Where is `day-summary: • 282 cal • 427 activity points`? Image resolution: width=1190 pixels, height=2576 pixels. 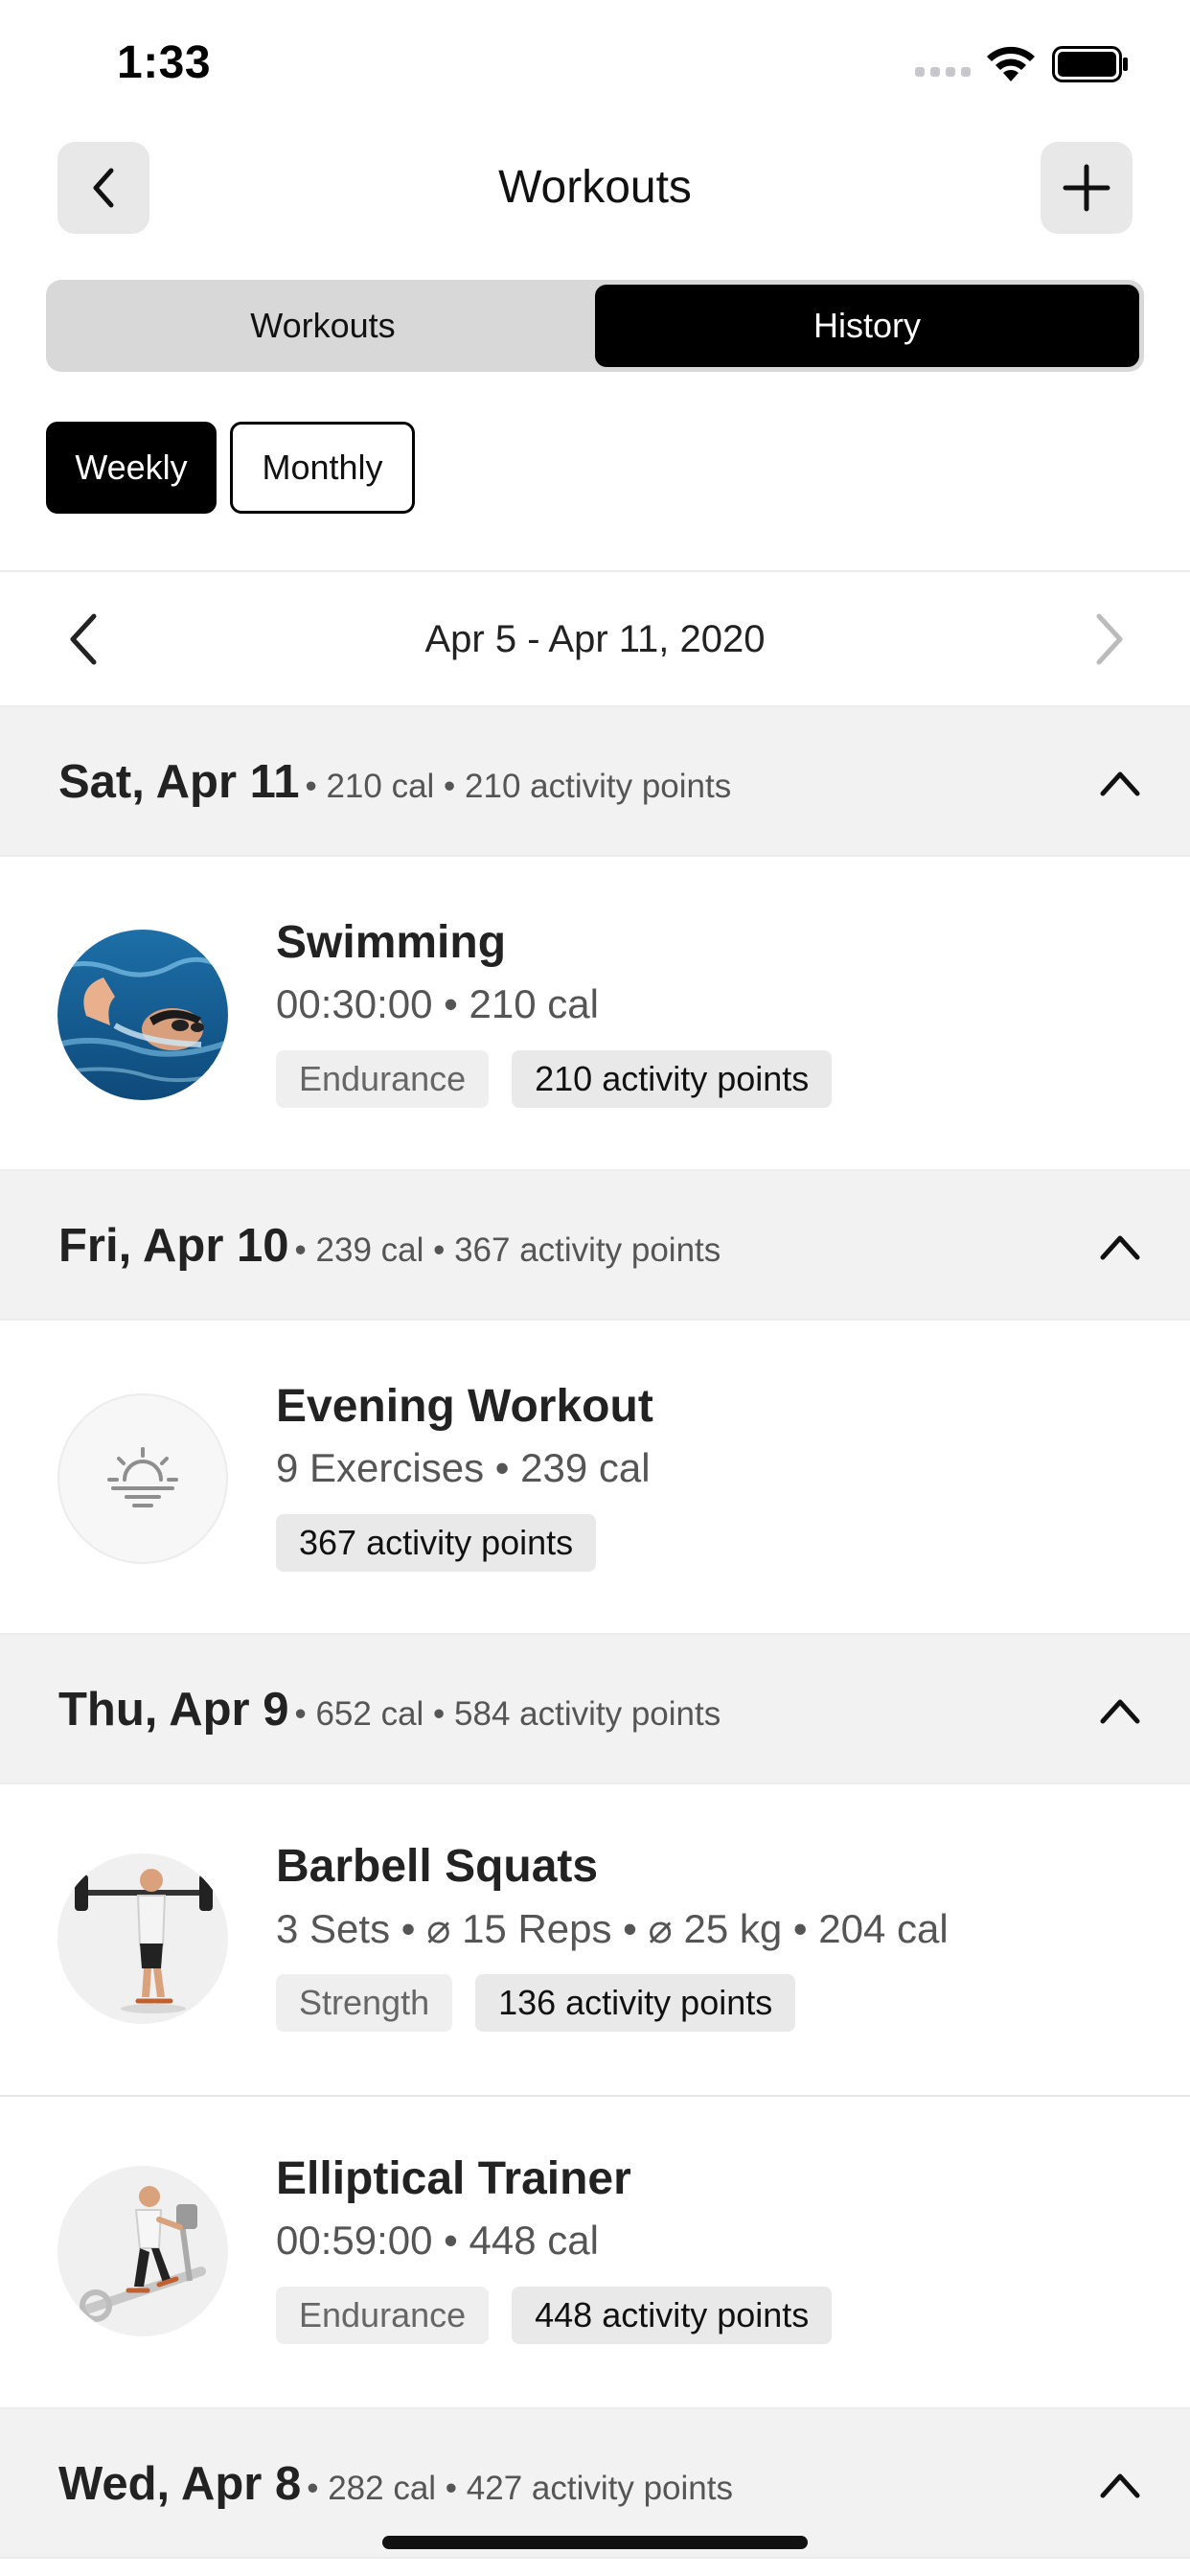 day-summary: • 282 cal • 427 activity points is located at coordinates (520, 2488).